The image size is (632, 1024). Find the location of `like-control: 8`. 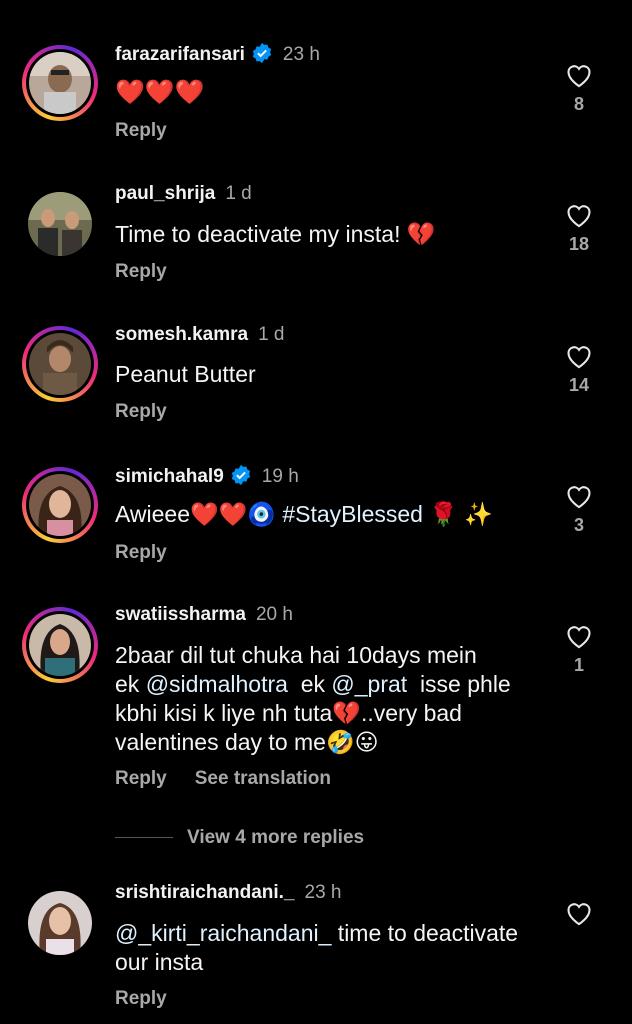

like-control: 8 is located at coordinates (579, 88).